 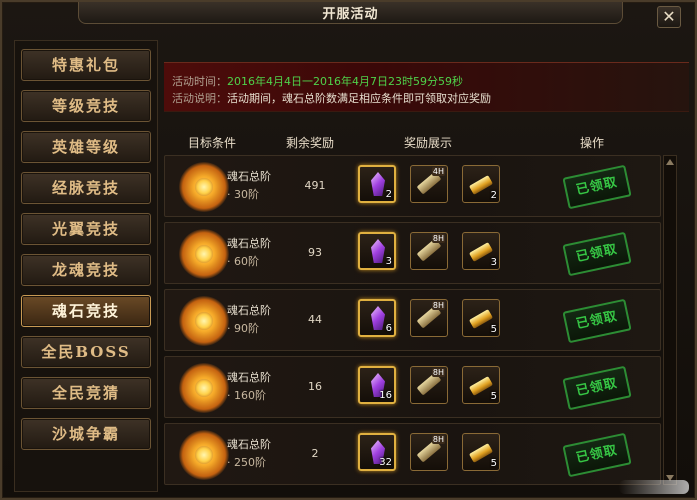 I want to click on sidebar-item-dragon-soul-contest: 龙魂竞技, so click(x=86, y=270).